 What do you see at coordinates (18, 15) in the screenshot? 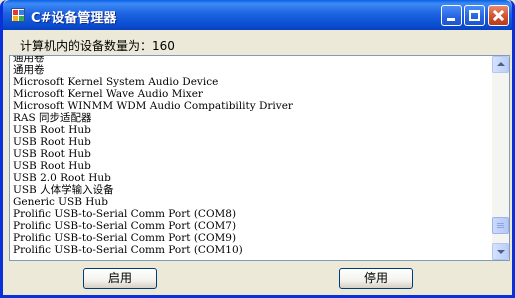
I see `app-window-icon` at bounding box center [18, 15].